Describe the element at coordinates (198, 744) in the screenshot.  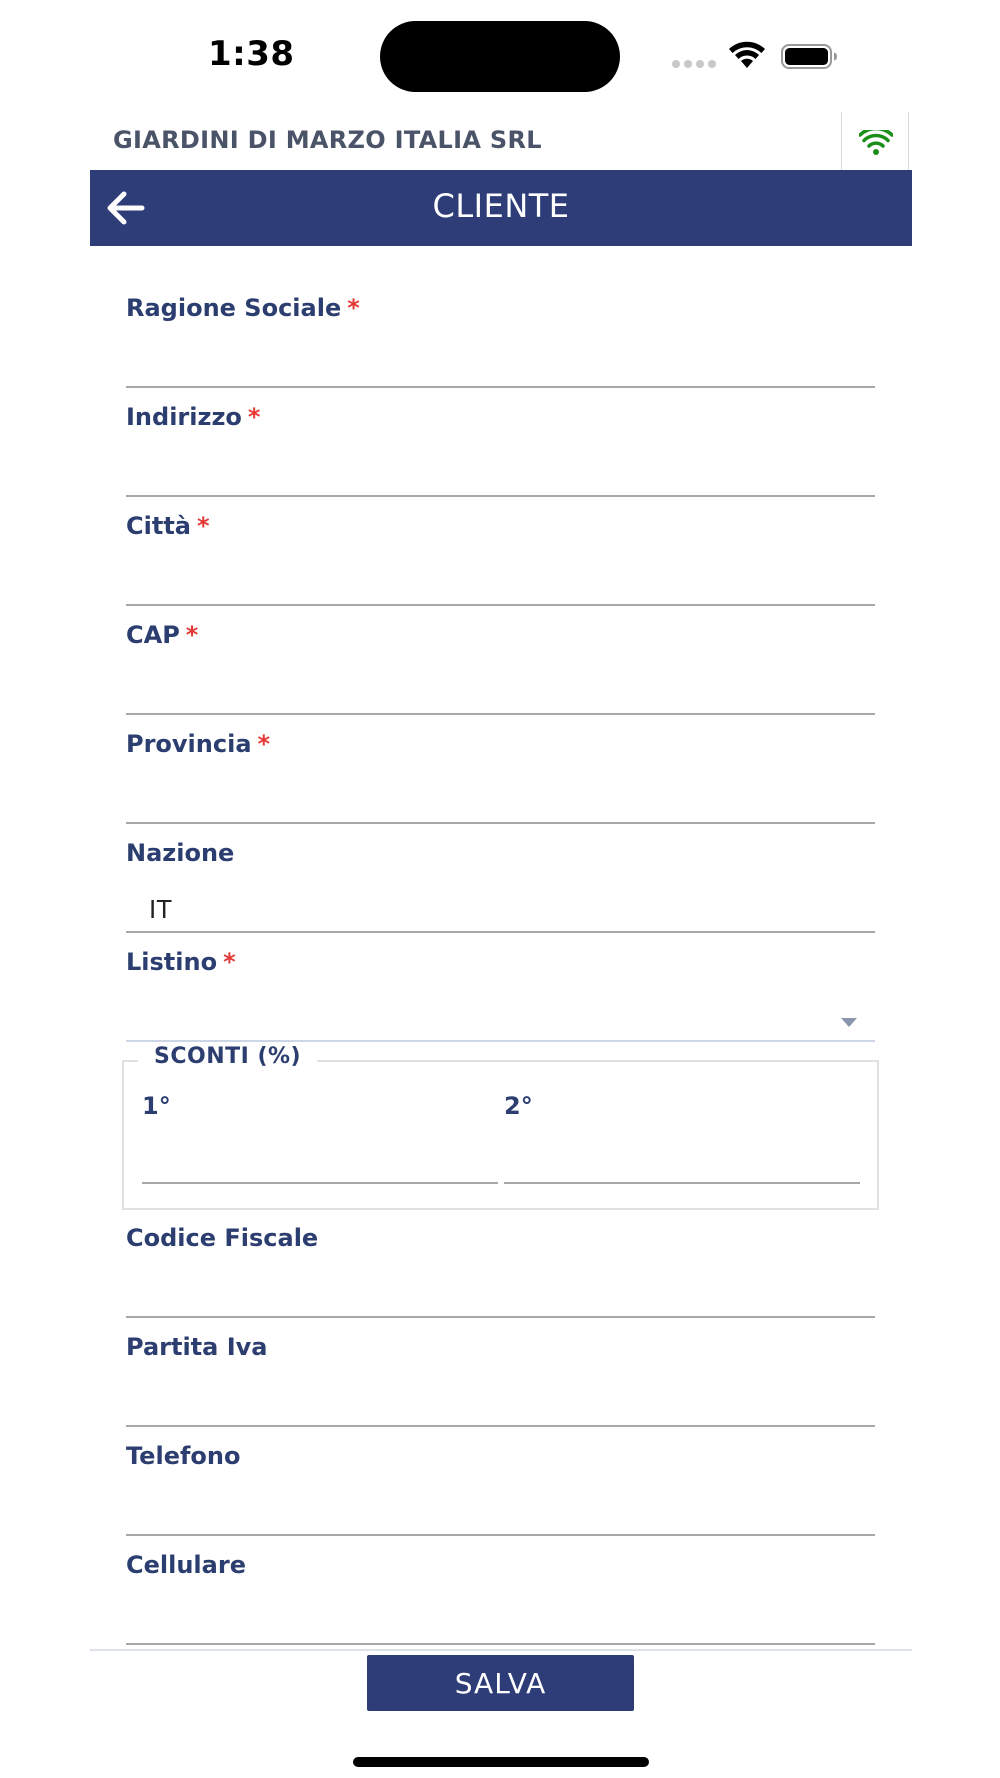
I see `provincia-label: Provincia *` at that location.